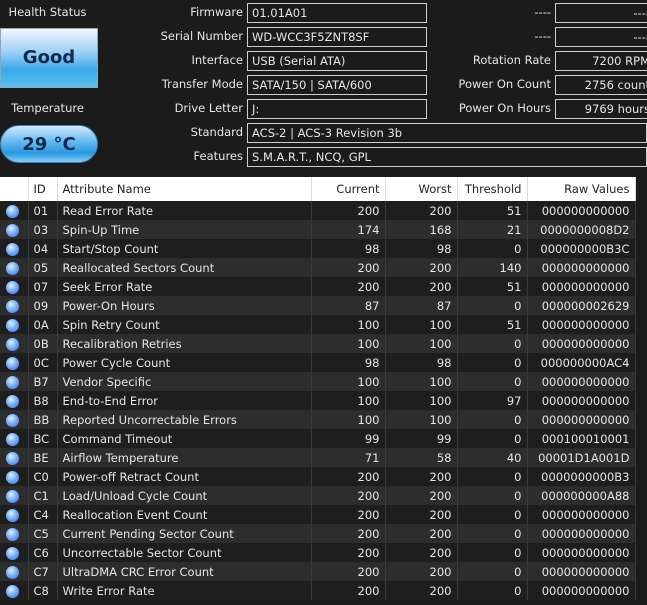 This screenshot has width=647, height=605. I want to click on cell-2: 87, so click(348, 305).